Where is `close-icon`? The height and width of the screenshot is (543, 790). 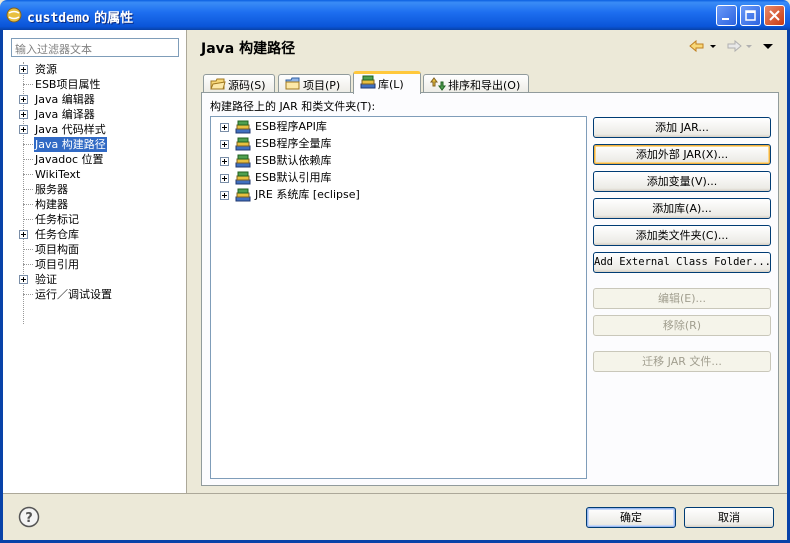
close-icon is located at coordinates (774, 15).